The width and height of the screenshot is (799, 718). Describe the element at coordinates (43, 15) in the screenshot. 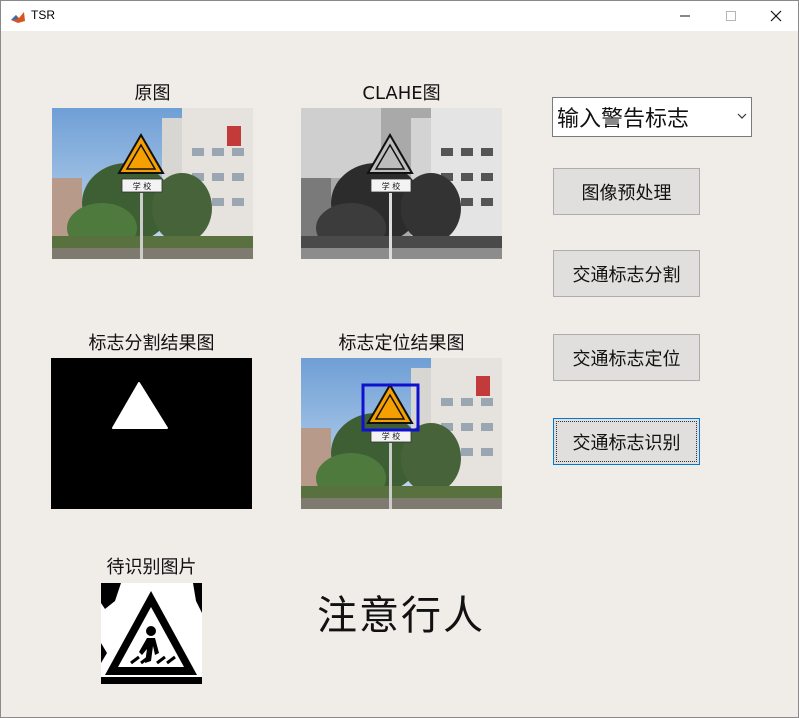

I see `window-title: TSR` at that location.